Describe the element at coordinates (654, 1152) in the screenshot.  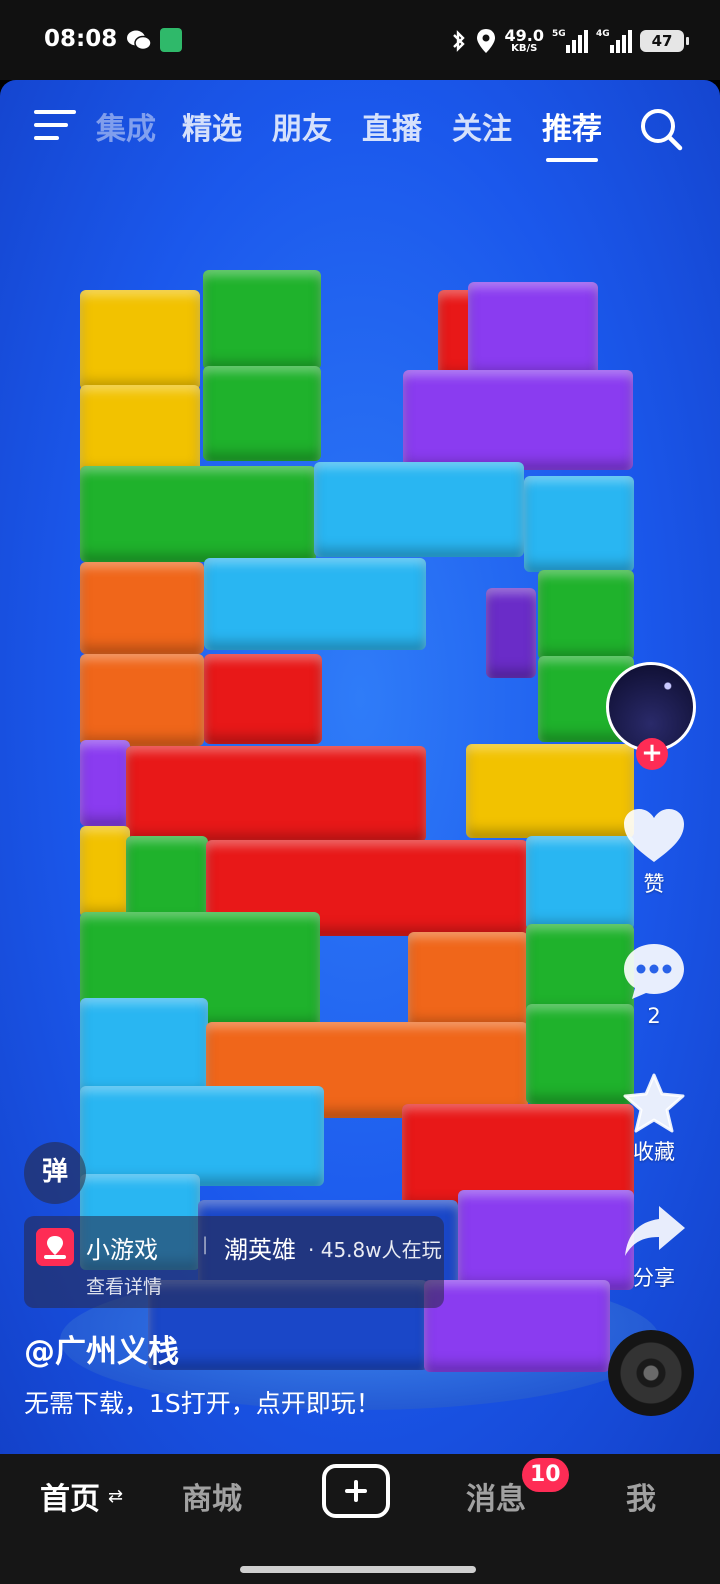
I see `favorite-label: 收藏` at that location.